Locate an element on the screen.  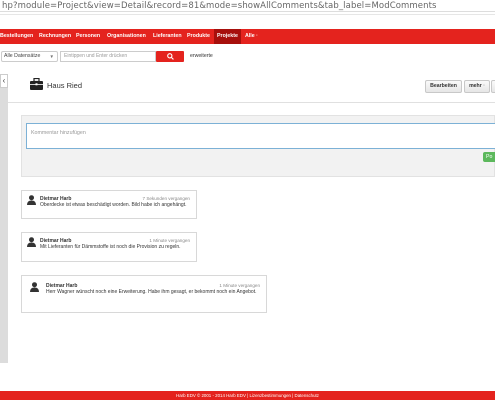
more-button-label: mehr is located at coordinates (475, 86).